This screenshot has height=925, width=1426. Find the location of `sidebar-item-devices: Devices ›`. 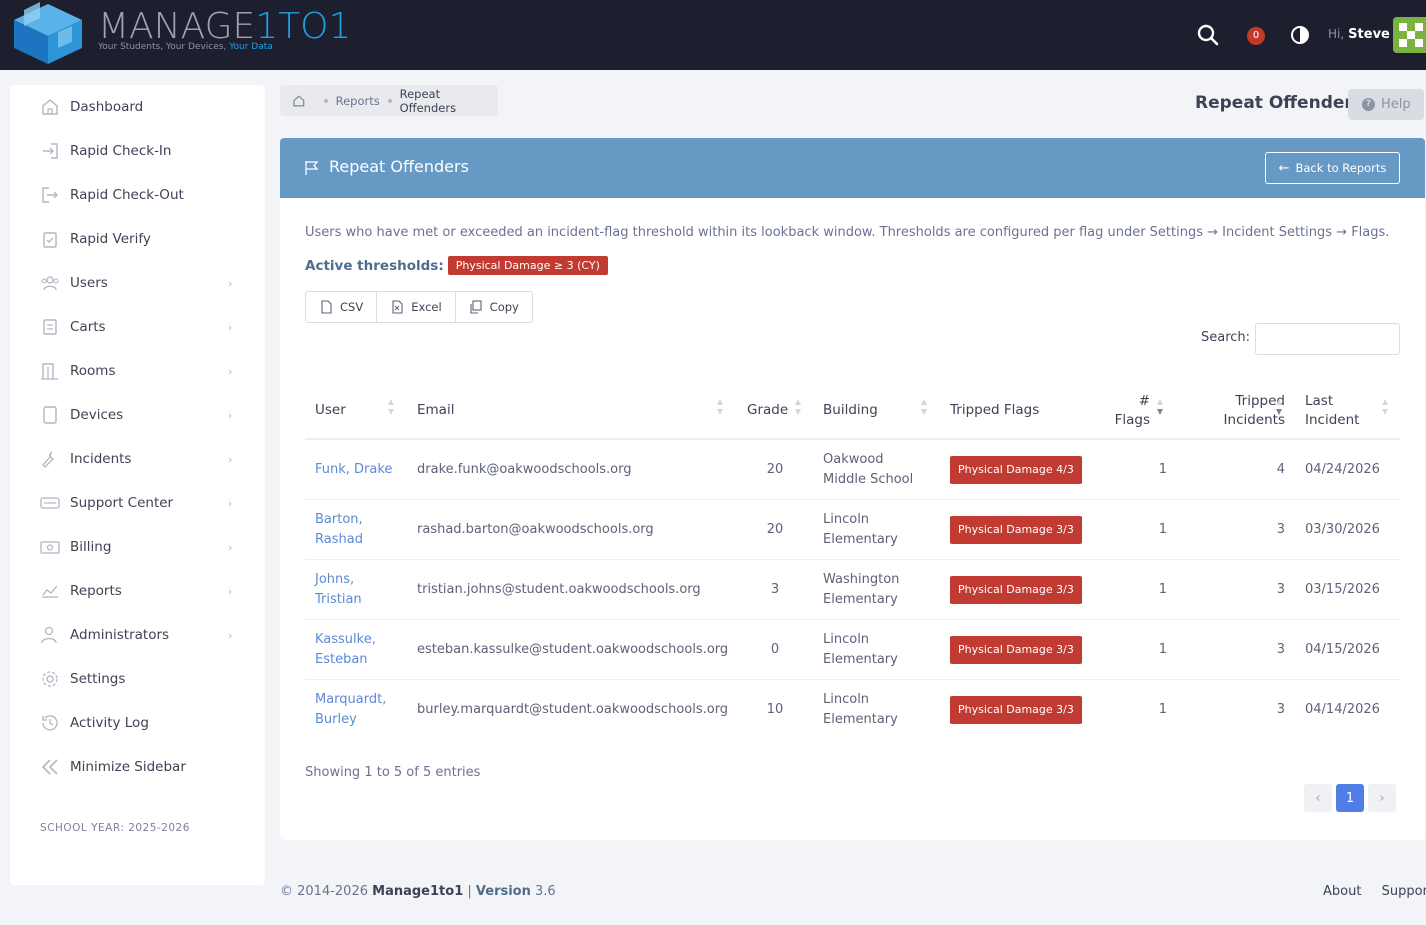

sidebar-item-devices: Devices › is located at coordinates (137, 415).